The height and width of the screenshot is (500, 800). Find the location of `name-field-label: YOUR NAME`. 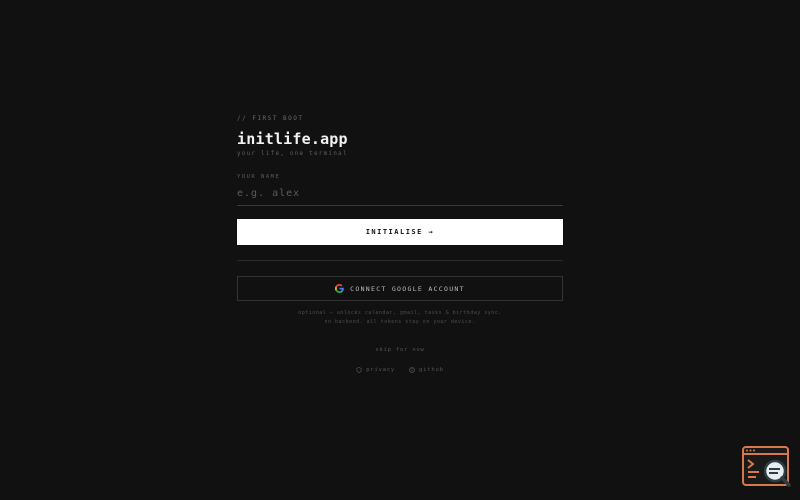

name-field-label: YOUR NAME is located at coordinates (259, 177).